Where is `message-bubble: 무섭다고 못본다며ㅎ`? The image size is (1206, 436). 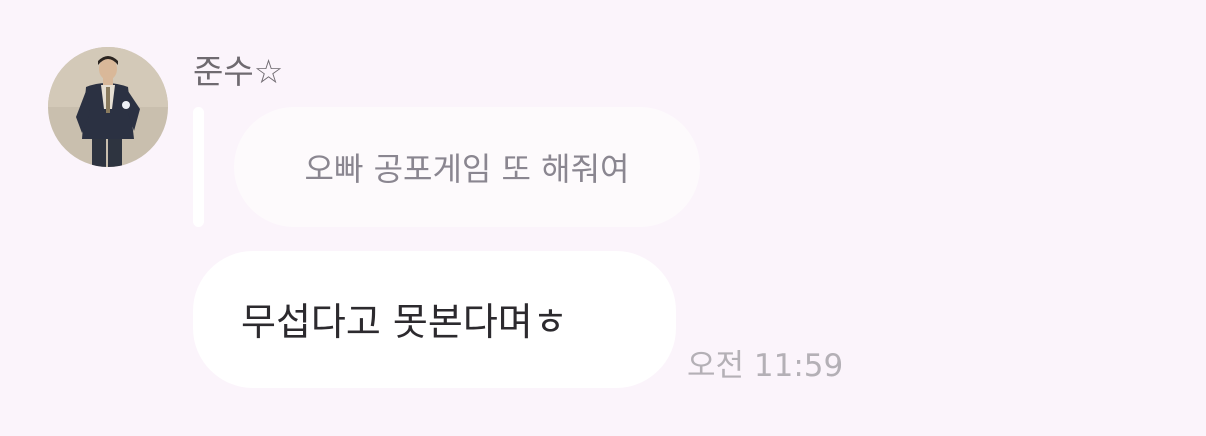
message-bubble: 무섭다고 못본다며ㅎ is located at coordinates (434, 319).